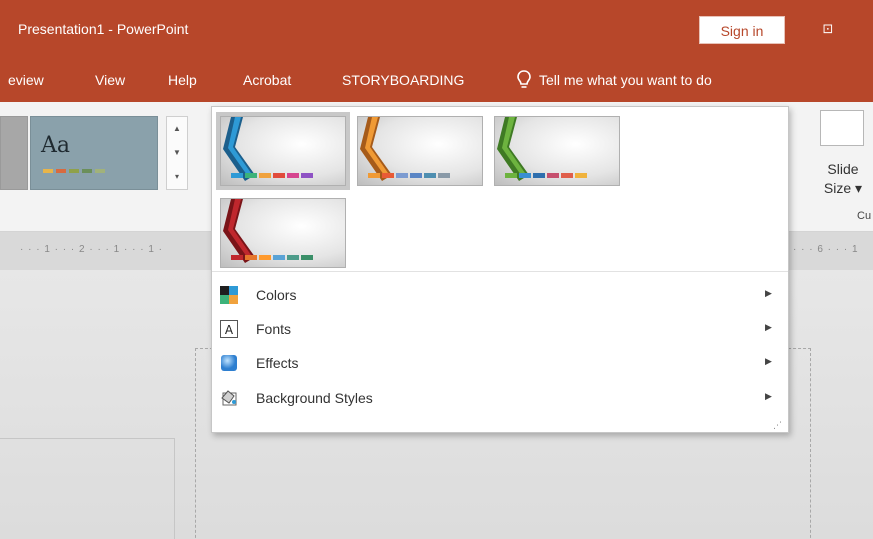 The image size is (873, 539). What do you see at coordinates (87, 488) in the screenshot?
I see `slide-placeholder-left` at bounding box center [87, 488].